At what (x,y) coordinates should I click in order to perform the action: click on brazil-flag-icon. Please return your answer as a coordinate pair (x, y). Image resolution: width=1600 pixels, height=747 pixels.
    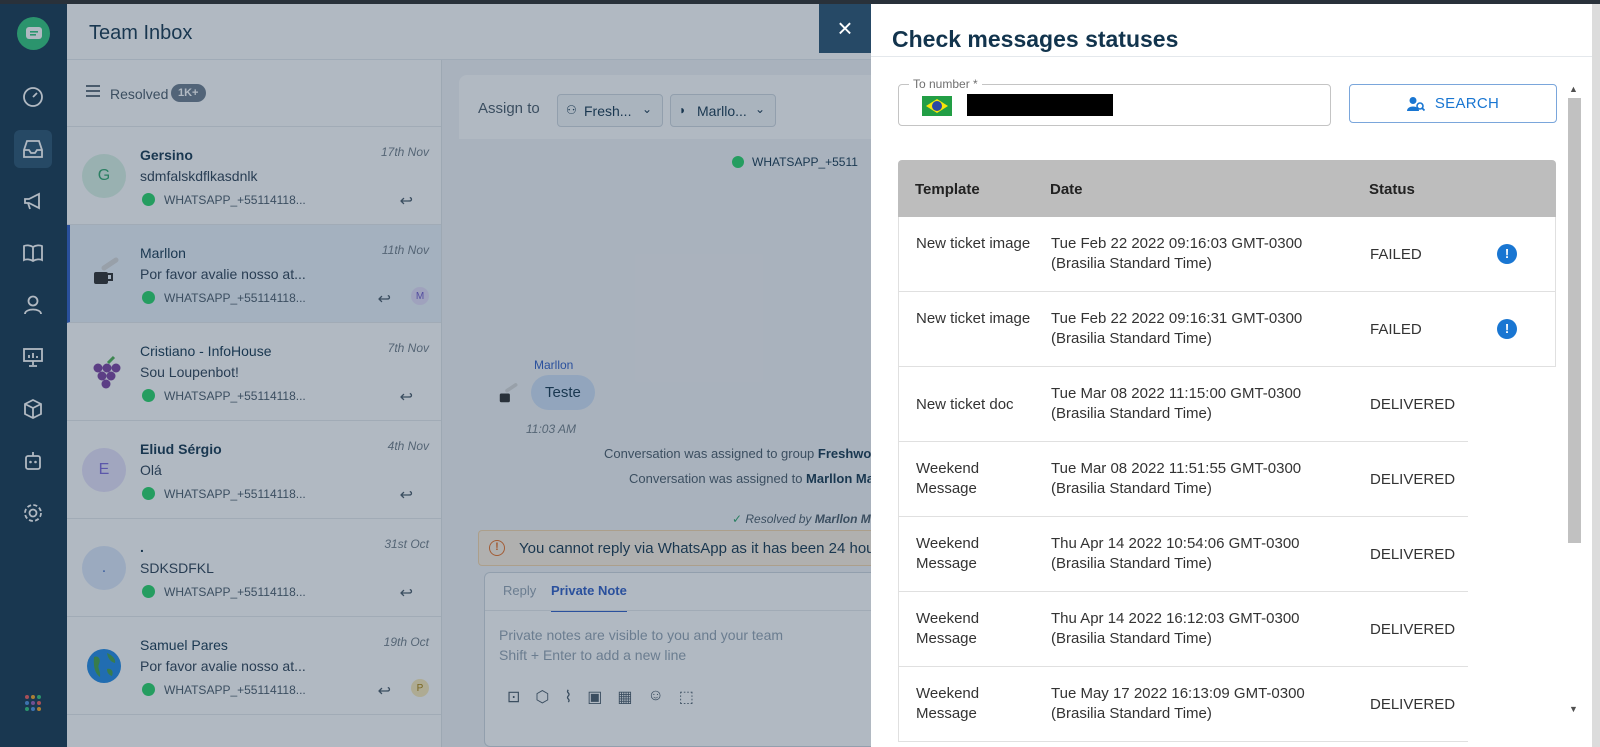
    Looking at the image, I should click on (937, 106).